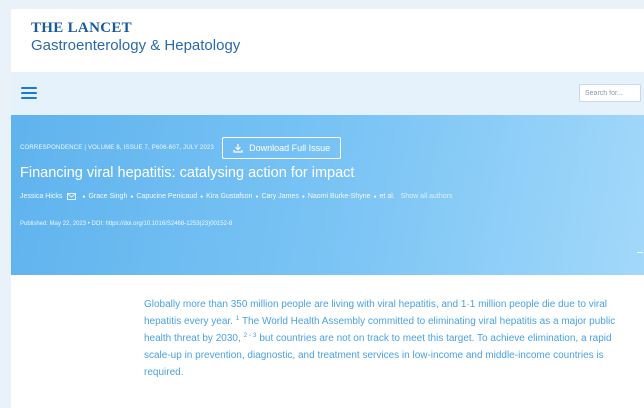 Image resolution: width=644 pixels, height=408 pixels. What do you see at coordinates (229, 196) in the screenshot?
I see `author-name: Kira Gustafson` at bounding box center [229, 196].